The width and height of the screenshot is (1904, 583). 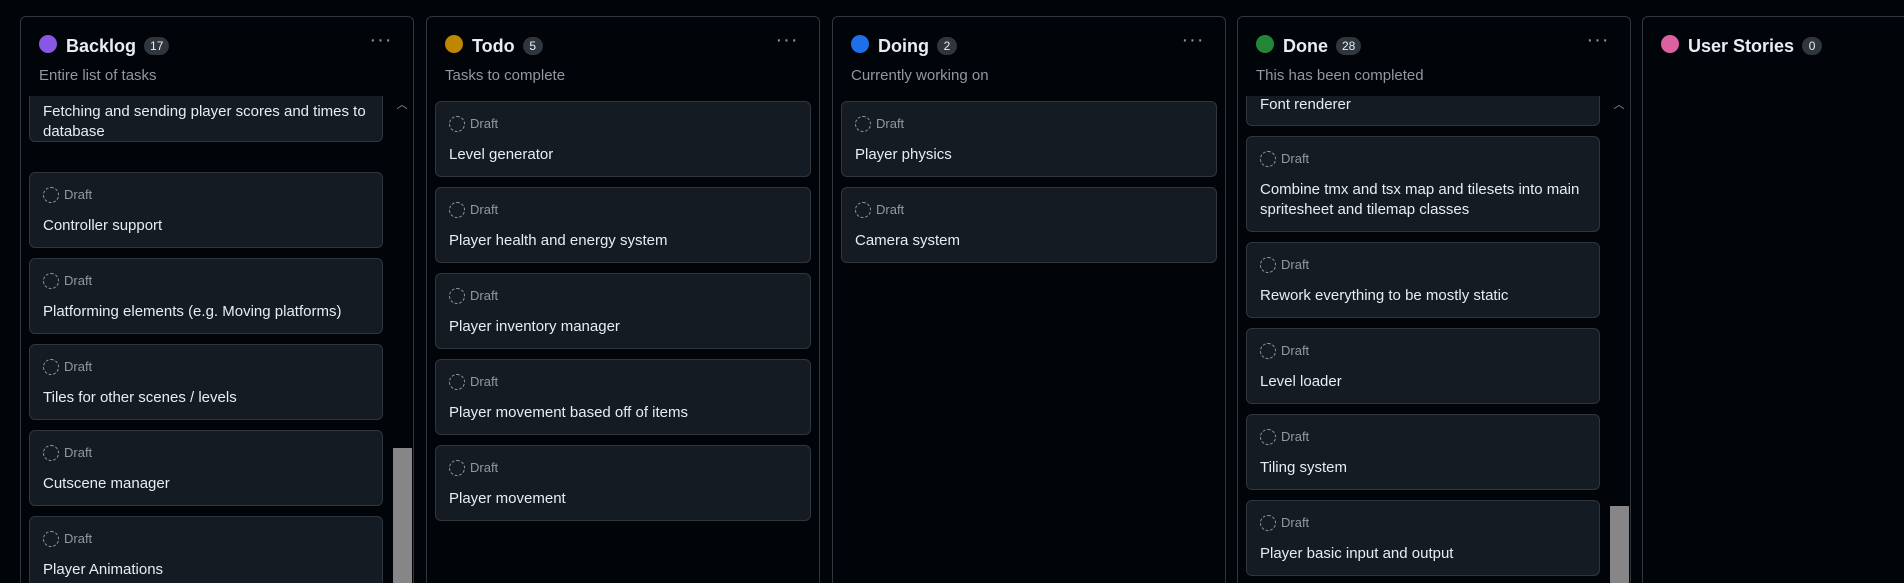 I want to click on card-title: Font renderer, so click(x=1423, y=105).